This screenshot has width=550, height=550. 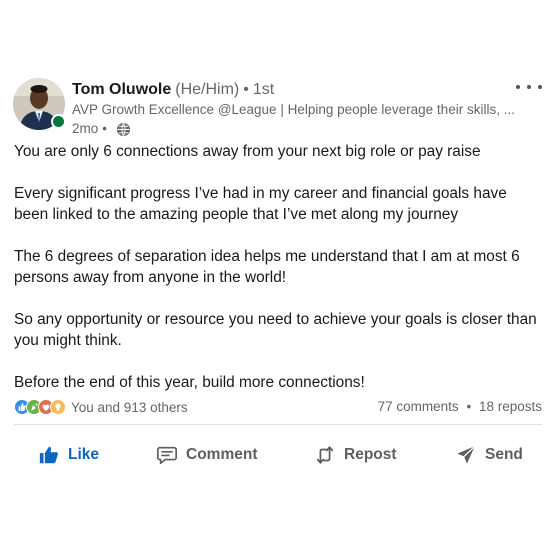 I want to click on post-time: 2mo, so click(x=85, y=129).